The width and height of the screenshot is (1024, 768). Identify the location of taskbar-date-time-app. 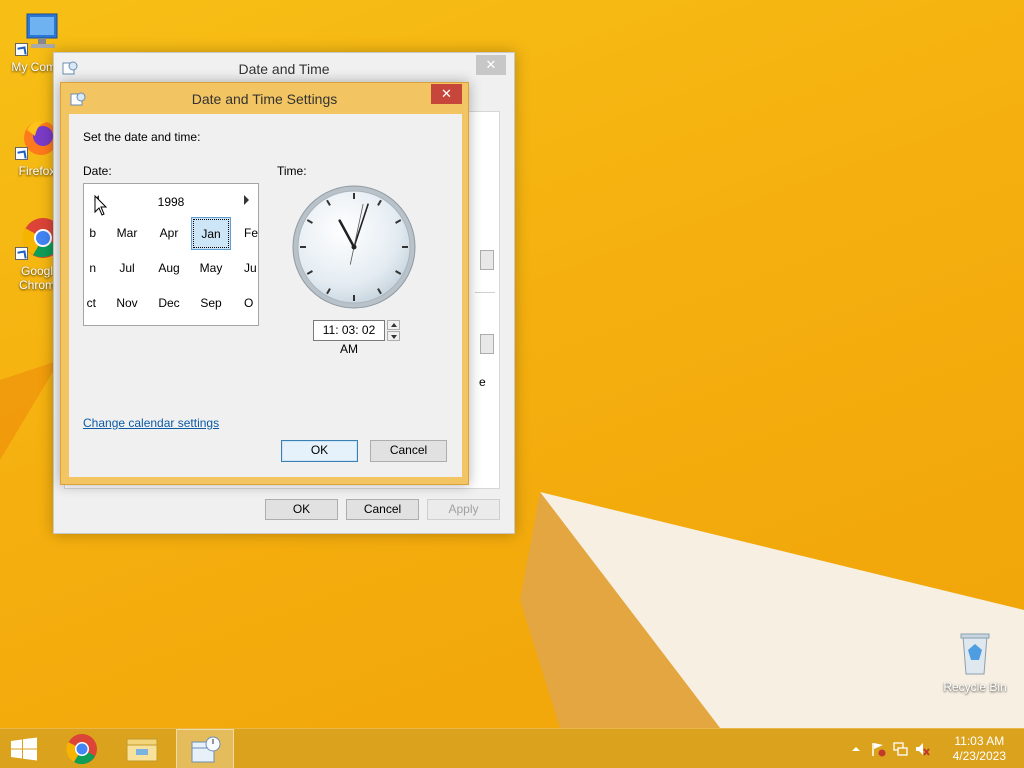
(205, 748).